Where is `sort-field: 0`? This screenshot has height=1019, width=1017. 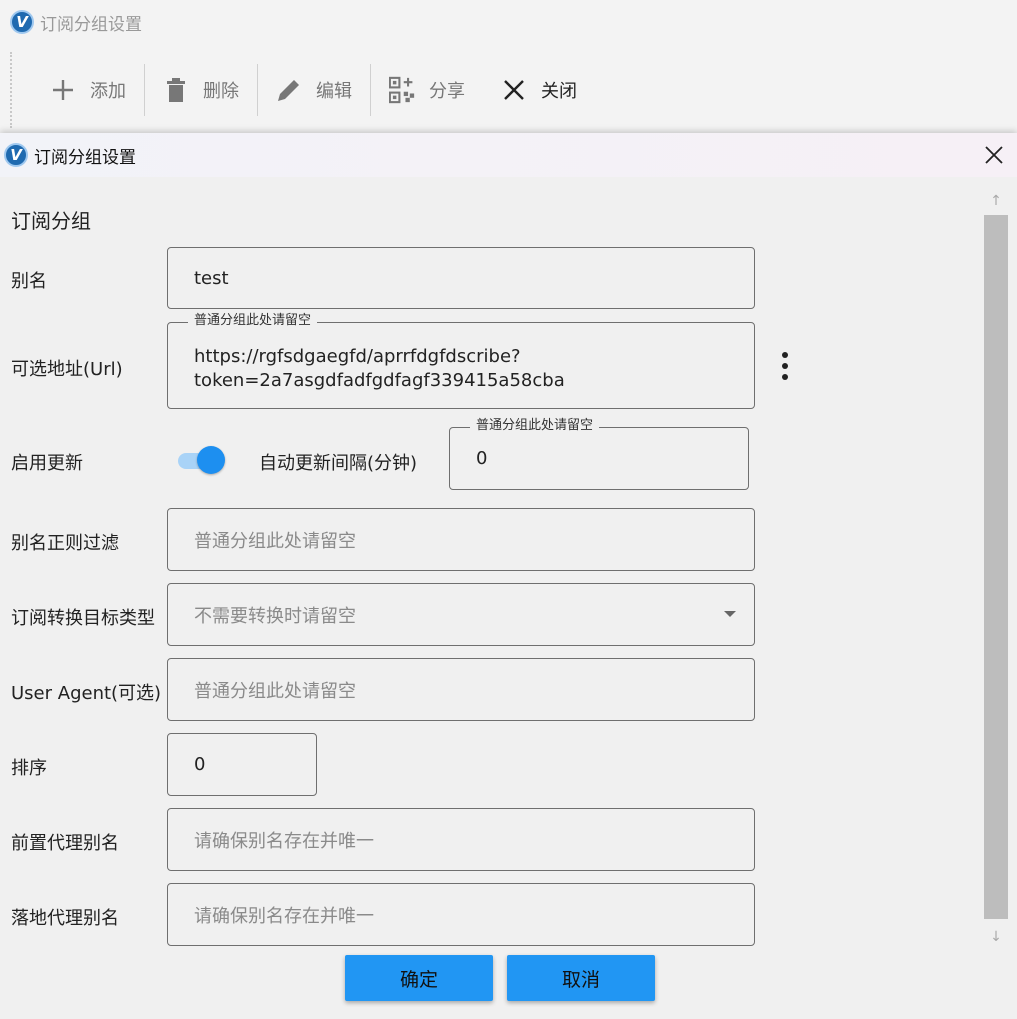
sort-field: 0 is located at coordinates (242, 764).